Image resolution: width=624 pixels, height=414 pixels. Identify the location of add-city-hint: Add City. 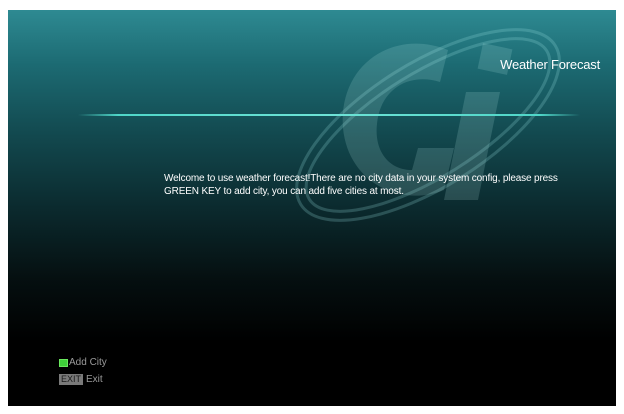
(83, 362).